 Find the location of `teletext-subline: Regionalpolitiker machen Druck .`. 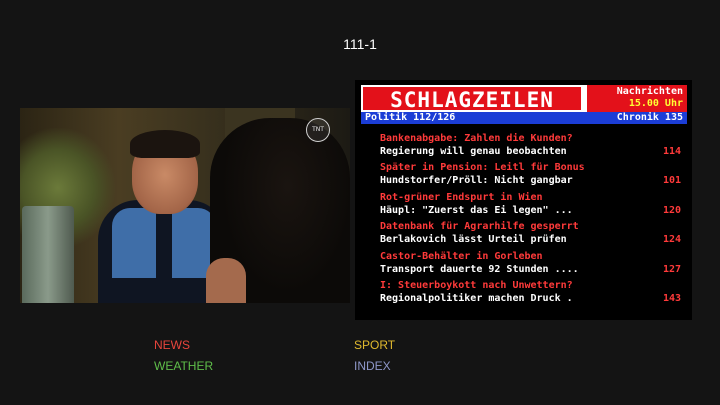

teletext-subline: Regionalpolitiker machen Druck . is located at coordinates (476, 298).